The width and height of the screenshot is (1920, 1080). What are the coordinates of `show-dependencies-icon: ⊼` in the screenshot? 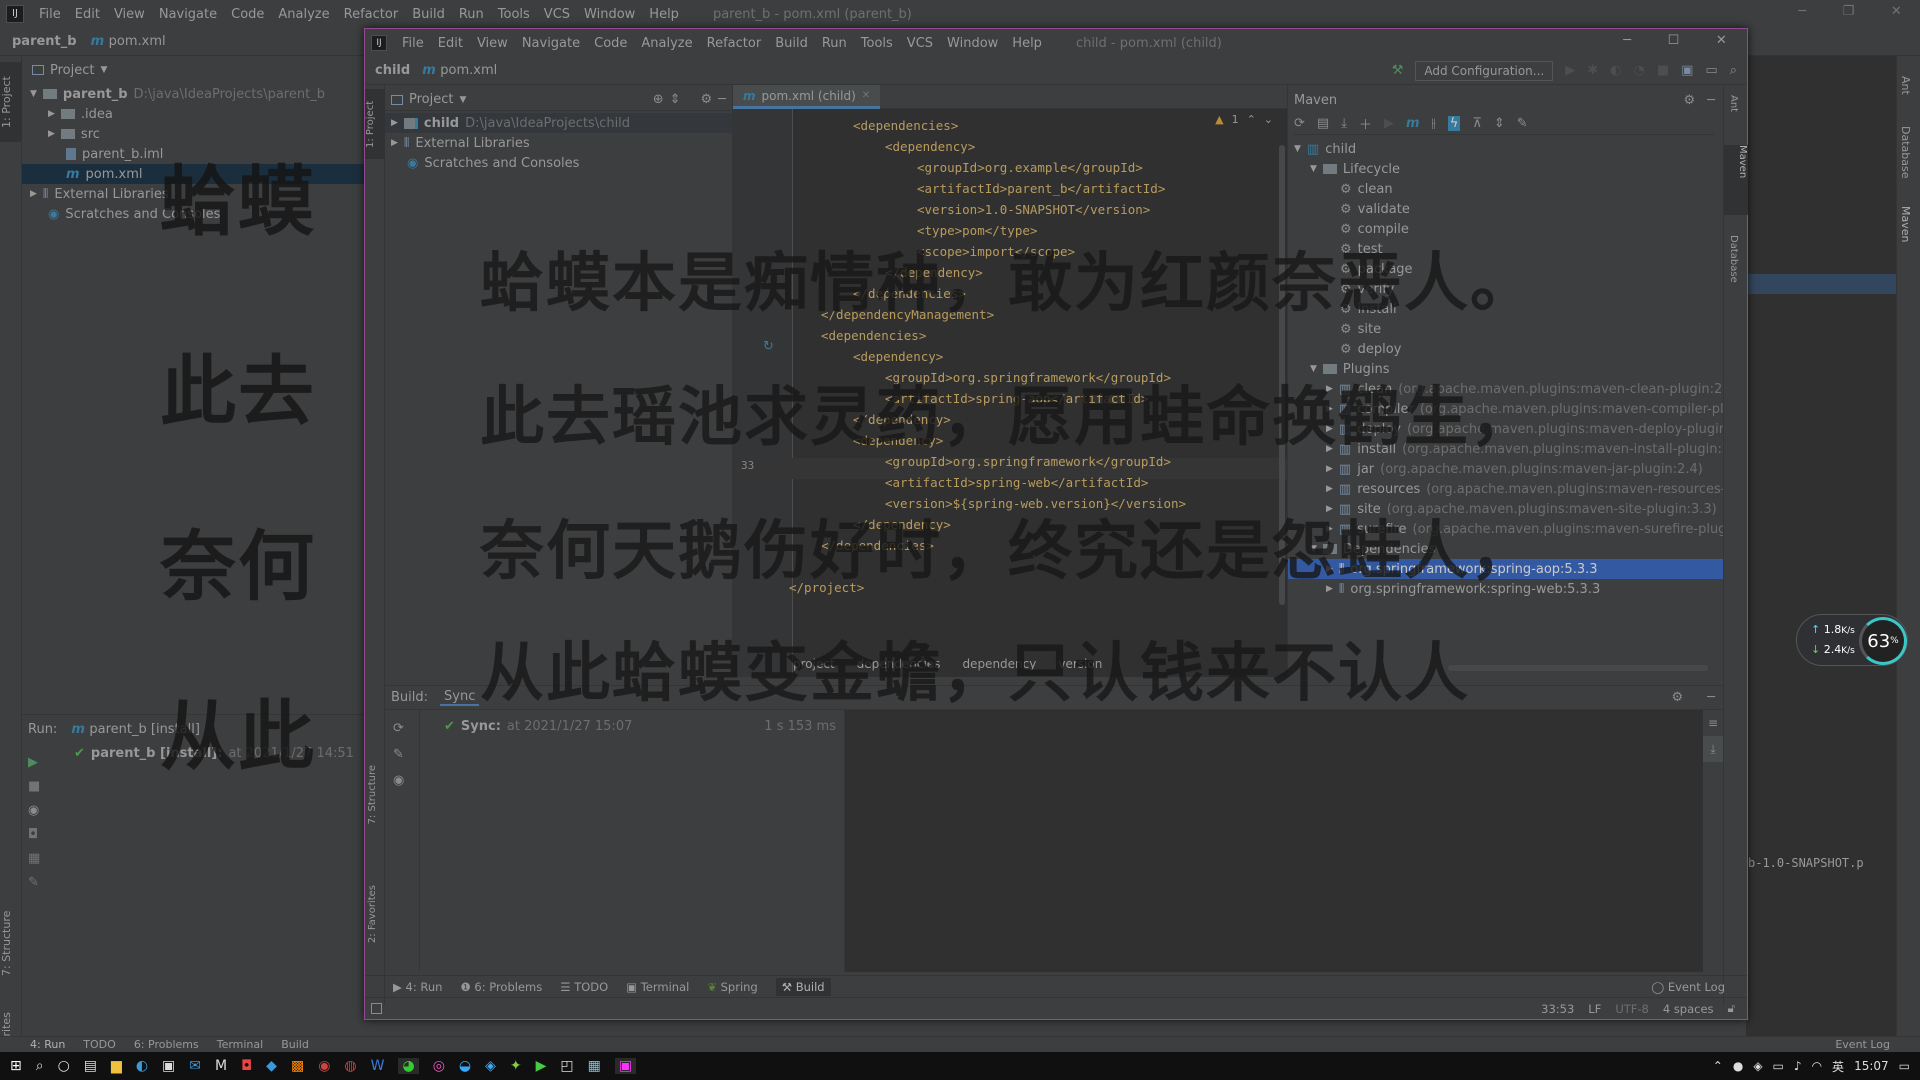 It's located at (1477, 123).